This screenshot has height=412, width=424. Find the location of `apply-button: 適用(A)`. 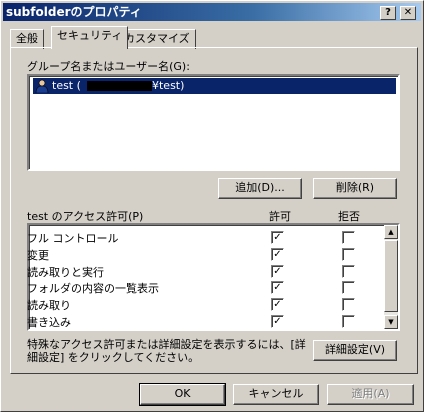

apply-button: 適用(A) is located at coordinates (370, 394).